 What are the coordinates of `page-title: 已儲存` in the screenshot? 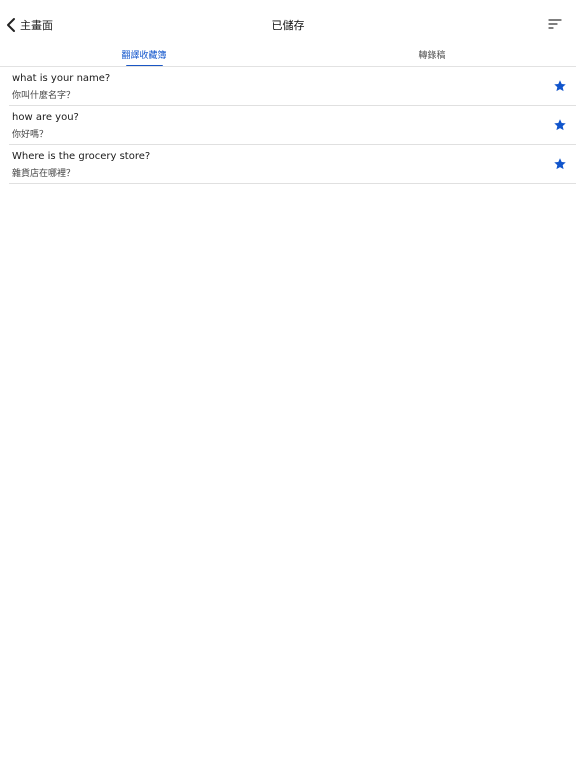 It's located at (288, 25).